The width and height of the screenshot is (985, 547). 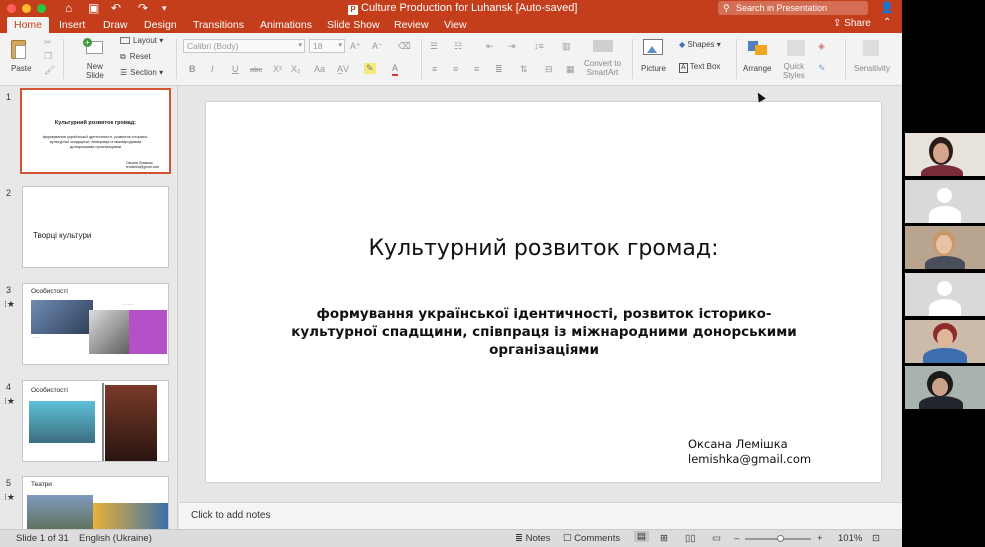 I want to click on arrange-icon, so click(x=759, y=48).